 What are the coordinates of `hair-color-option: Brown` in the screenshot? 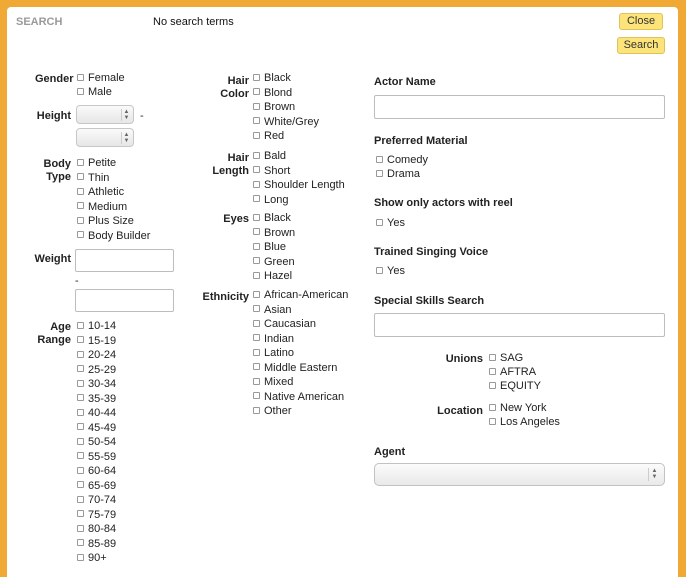 It's located at (274, 107).